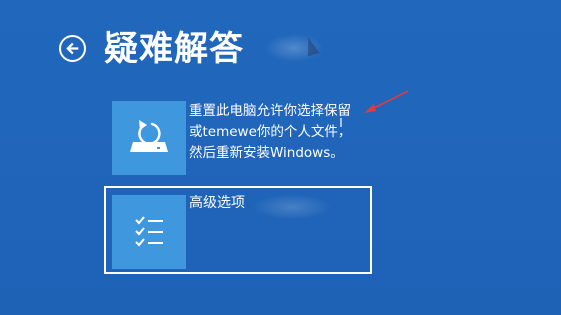 Image resolution: width=561 pixels, height=315 pixels. Describe the element at coordinates (386, 101) in the screenshot. I see `red-arrow-annotation` at that location.